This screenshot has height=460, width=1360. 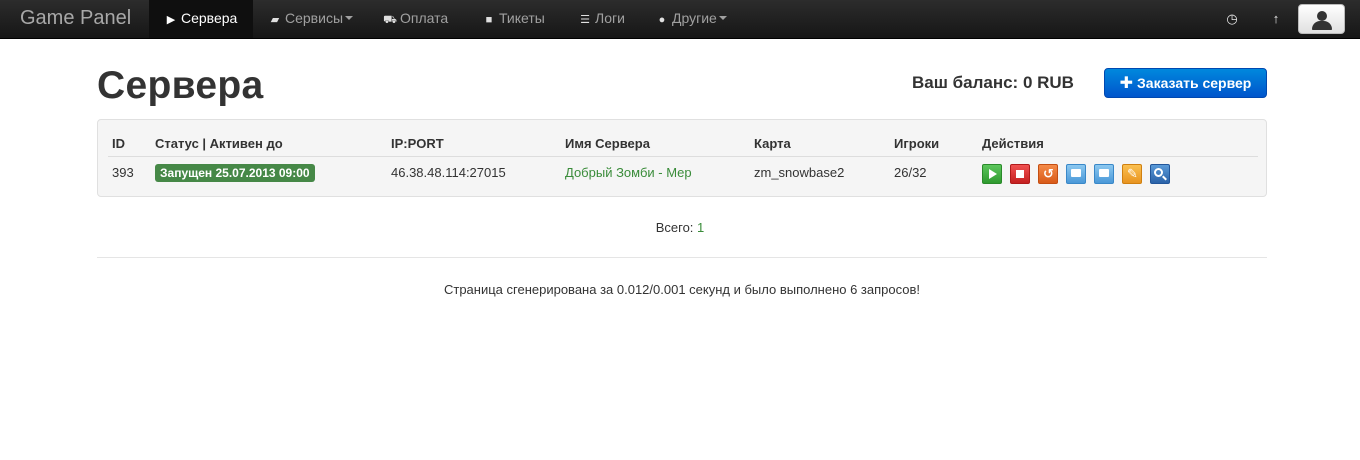 What do you see at coordinates (601, 19) in the screenshot?
I see `nav-item-logs: ☰ Логи` at bounding box center [601, 19].